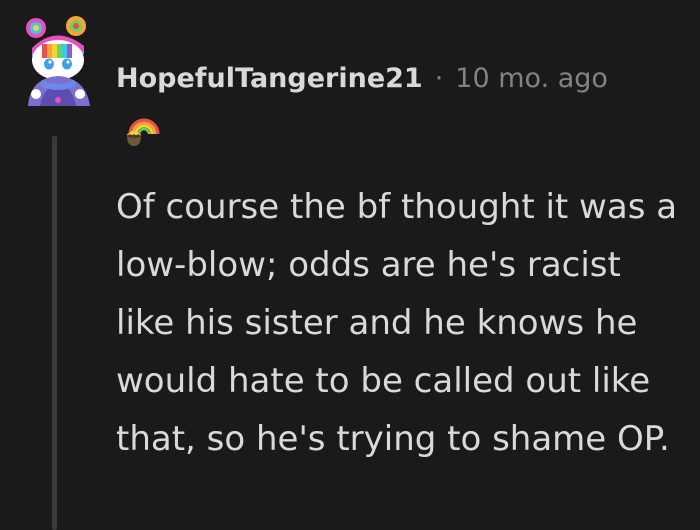  I want to click on comment-header: HopefulTangerine21 · 10 mo. ago, so click(362, 78).